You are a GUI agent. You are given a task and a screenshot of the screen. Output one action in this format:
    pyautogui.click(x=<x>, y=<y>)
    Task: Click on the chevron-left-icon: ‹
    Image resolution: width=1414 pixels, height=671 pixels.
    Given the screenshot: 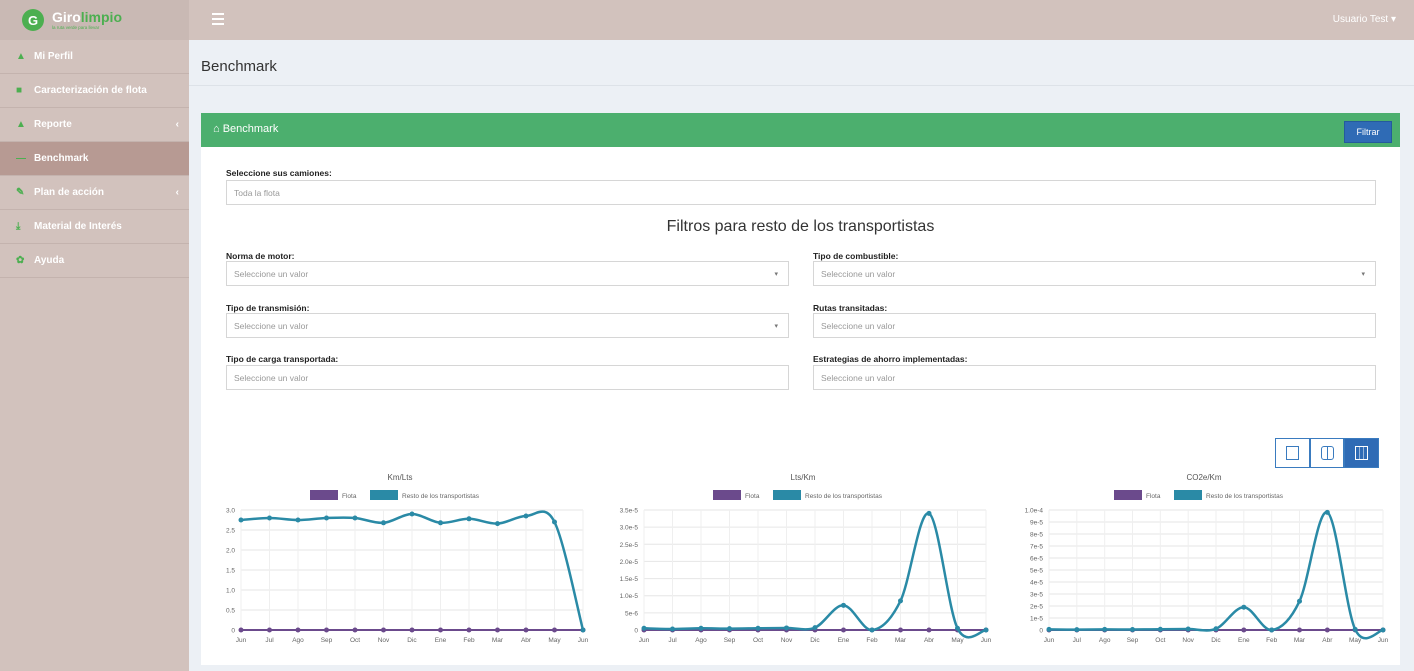 What is the action you would take?
    pyautogui.click(x=177, y=192)
    